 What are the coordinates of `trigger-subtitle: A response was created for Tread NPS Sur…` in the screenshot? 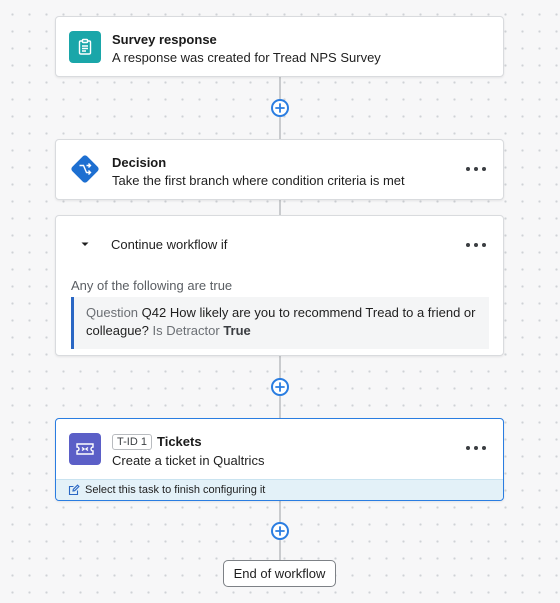 It's located at (246, 57).